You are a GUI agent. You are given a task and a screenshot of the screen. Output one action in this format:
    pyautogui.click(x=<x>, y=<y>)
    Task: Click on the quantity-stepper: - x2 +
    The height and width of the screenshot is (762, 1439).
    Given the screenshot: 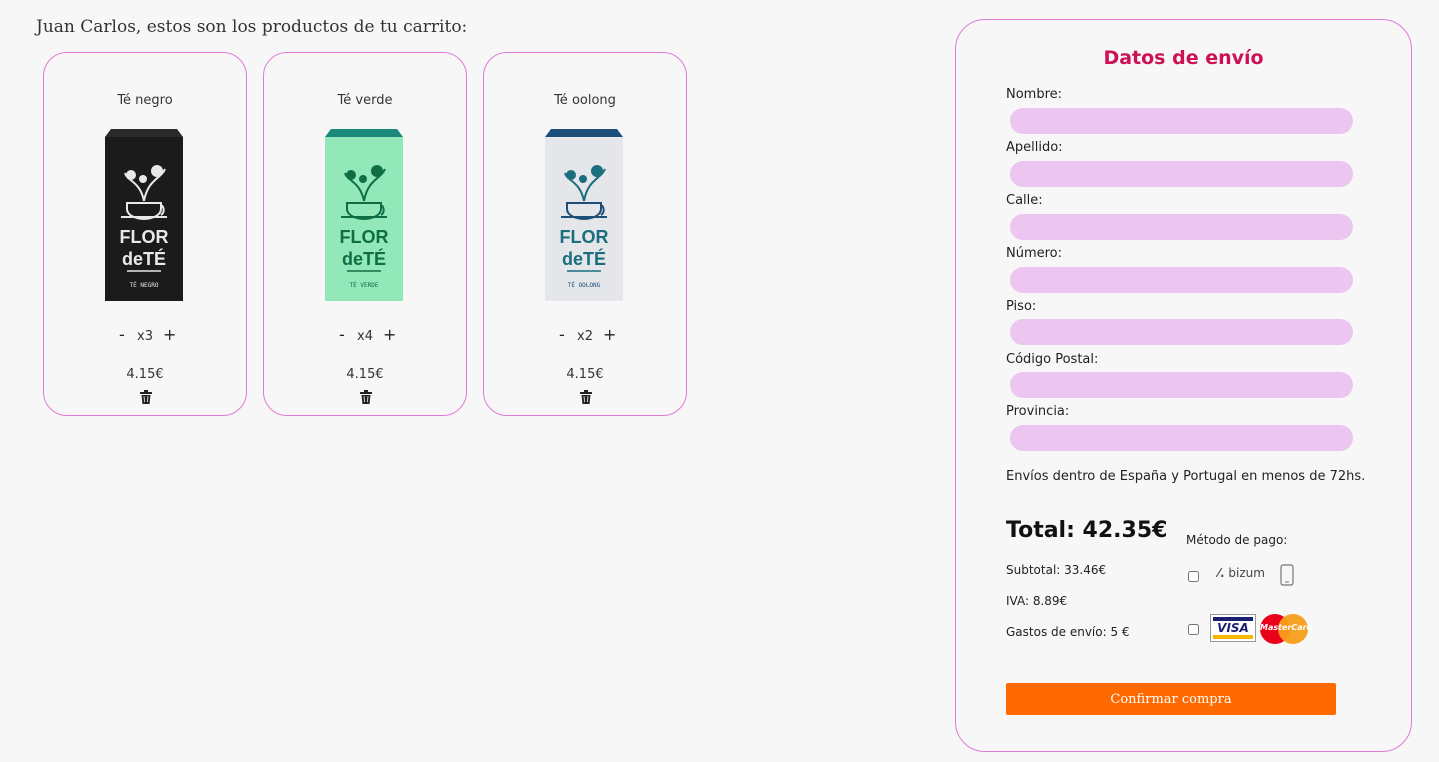 What is the action you would take?
    pyautogui.click(x=585, y=336)
    